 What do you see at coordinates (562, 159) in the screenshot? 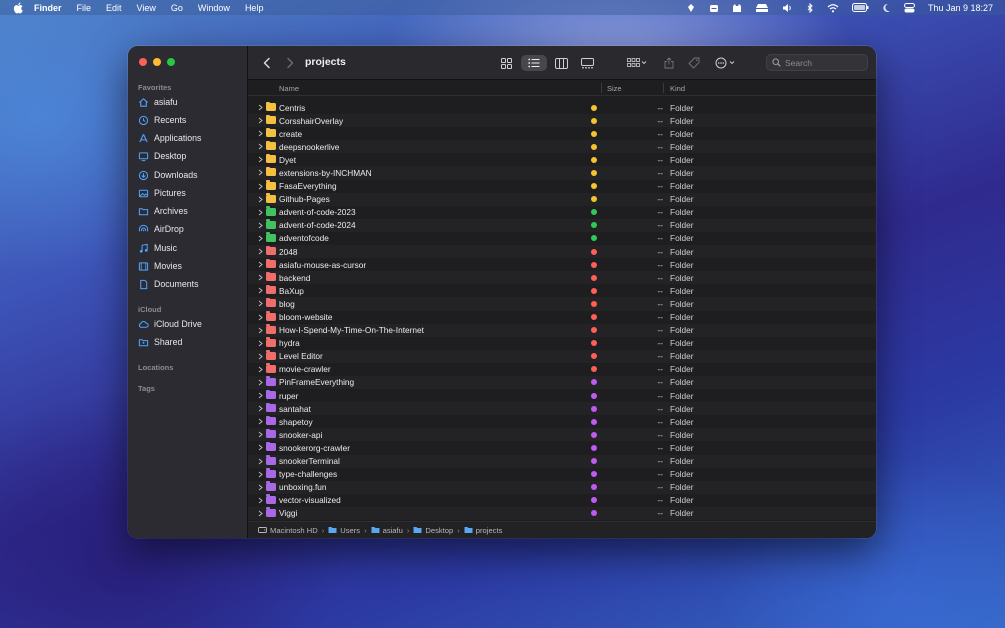
I see `file-row: Dyet -- Folder` at bounding box center [562, 159].